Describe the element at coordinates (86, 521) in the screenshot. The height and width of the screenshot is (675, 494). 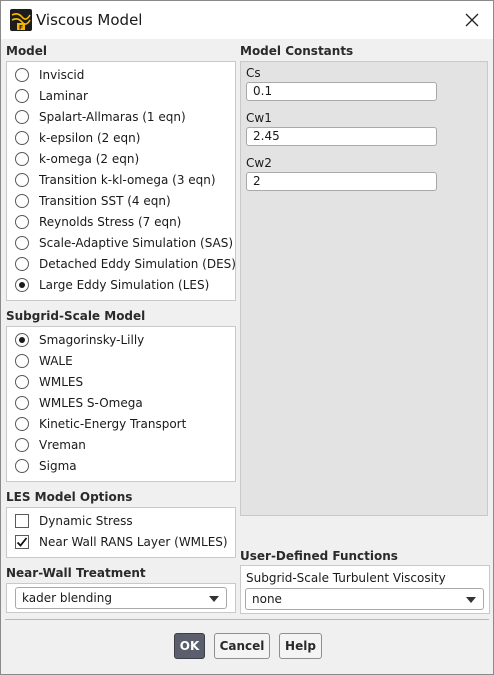
I see `option-label: Dynamic Stress` at that location.